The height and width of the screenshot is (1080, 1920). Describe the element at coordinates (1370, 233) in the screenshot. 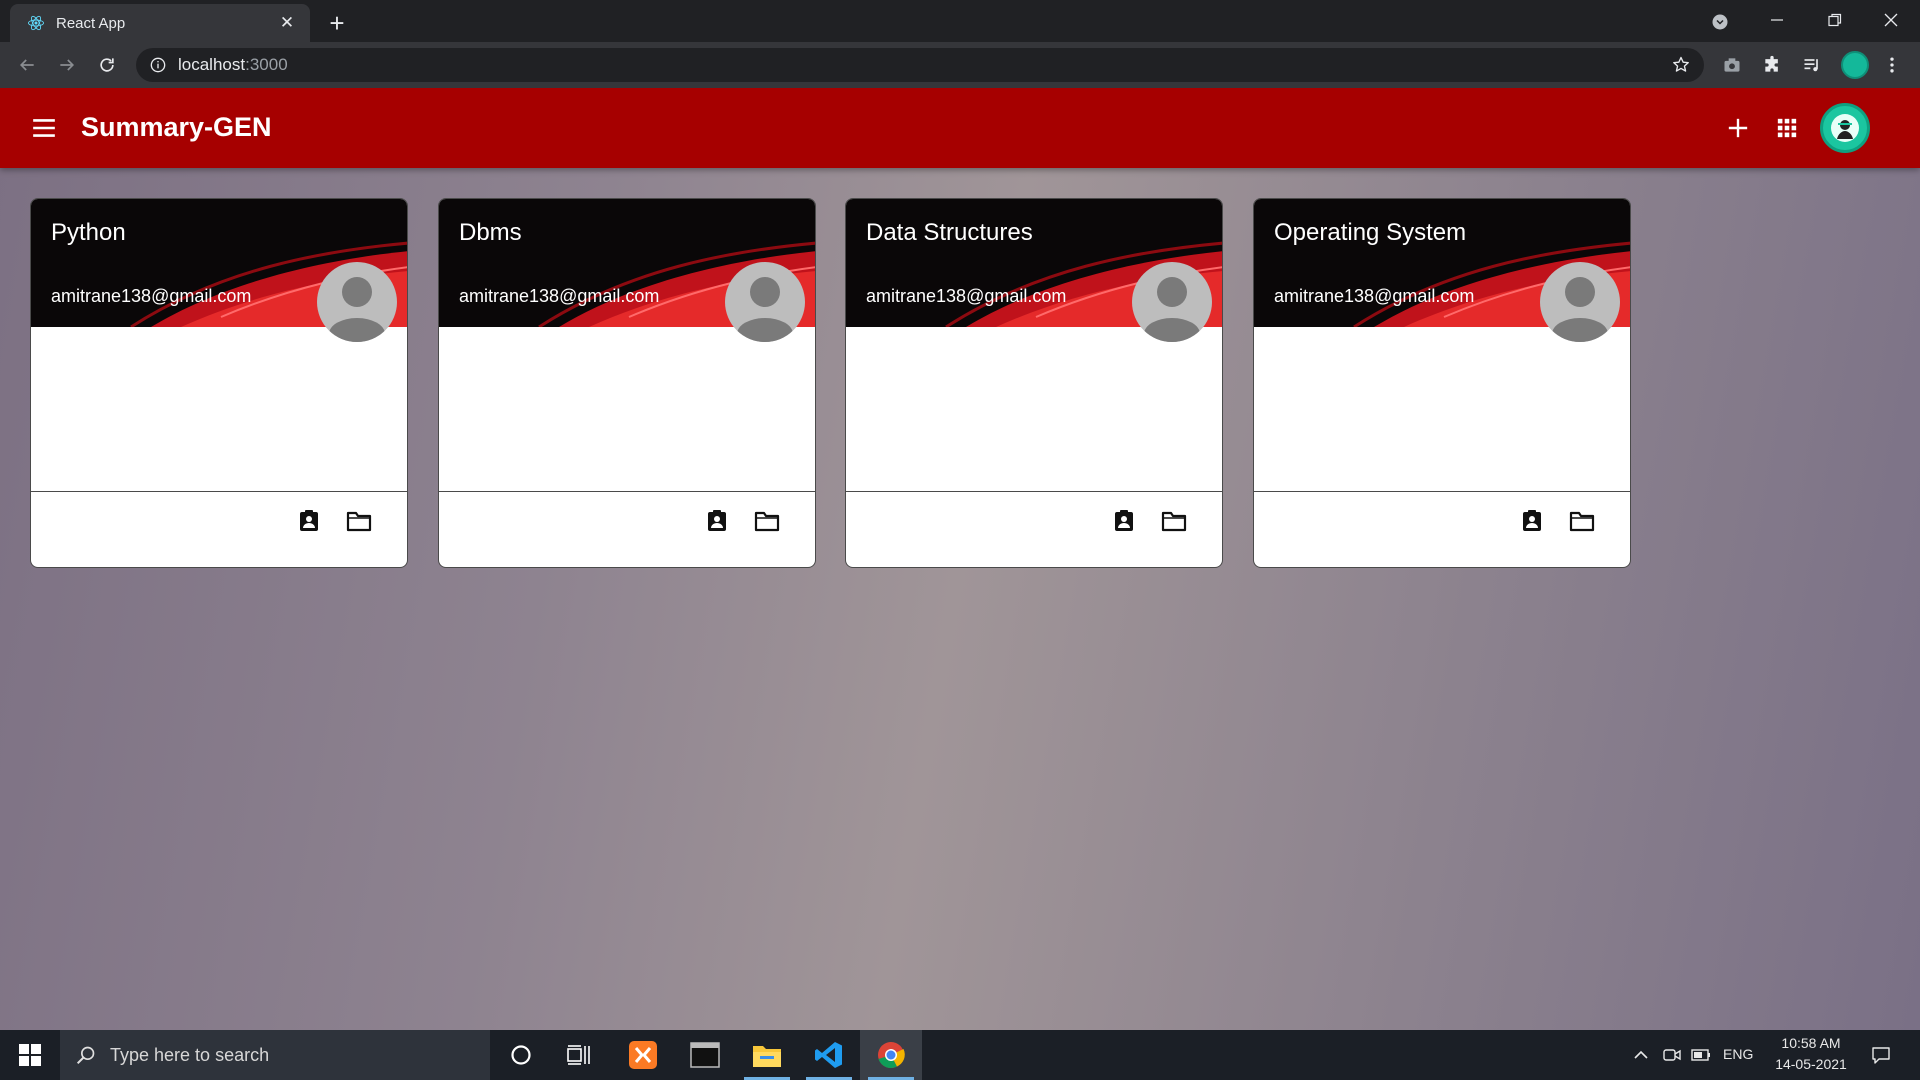

I see `class-name: Operating System` at that location.